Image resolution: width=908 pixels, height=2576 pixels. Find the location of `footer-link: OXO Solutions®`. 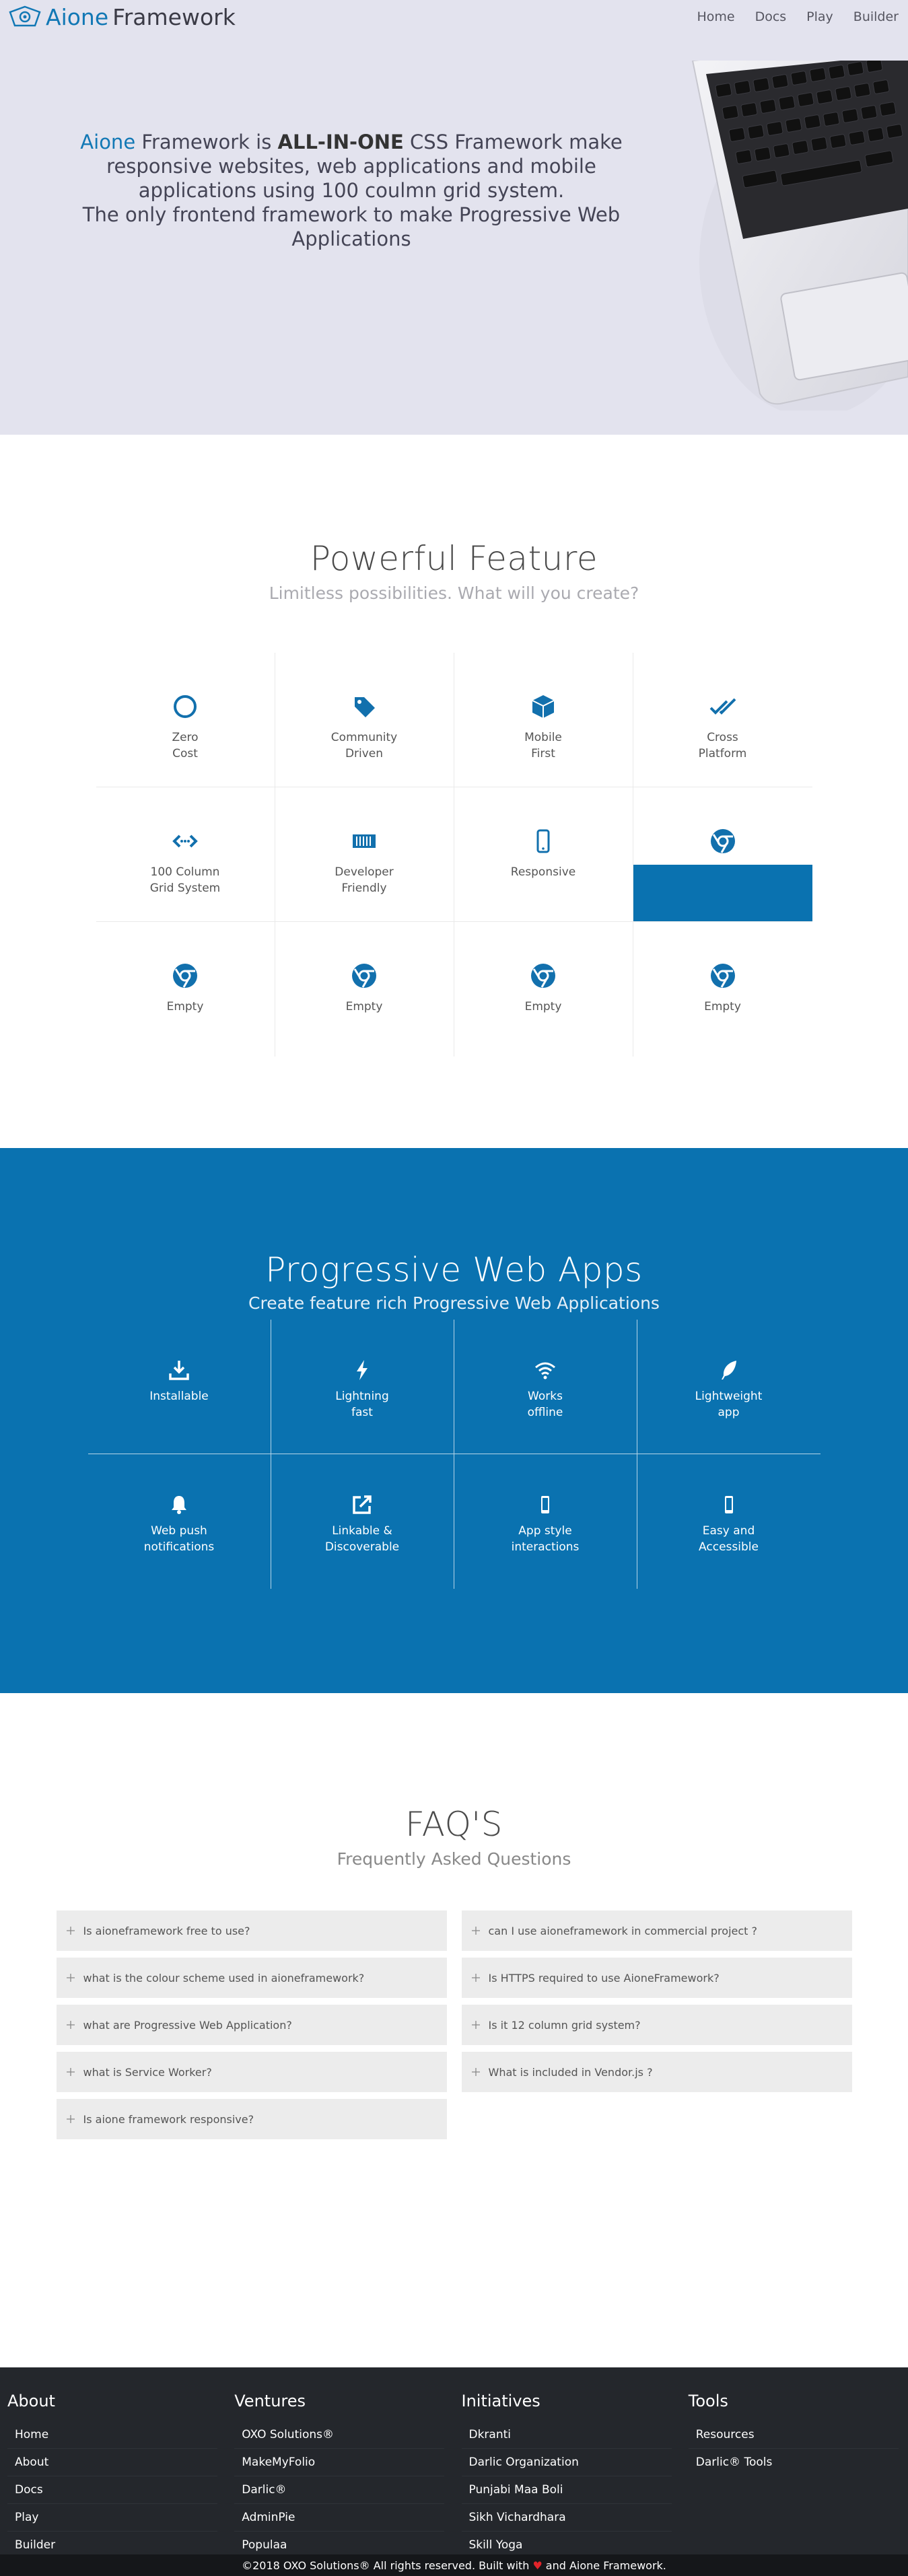

footer-link: OXO Solutions® is located at coordinates (339, 2435).